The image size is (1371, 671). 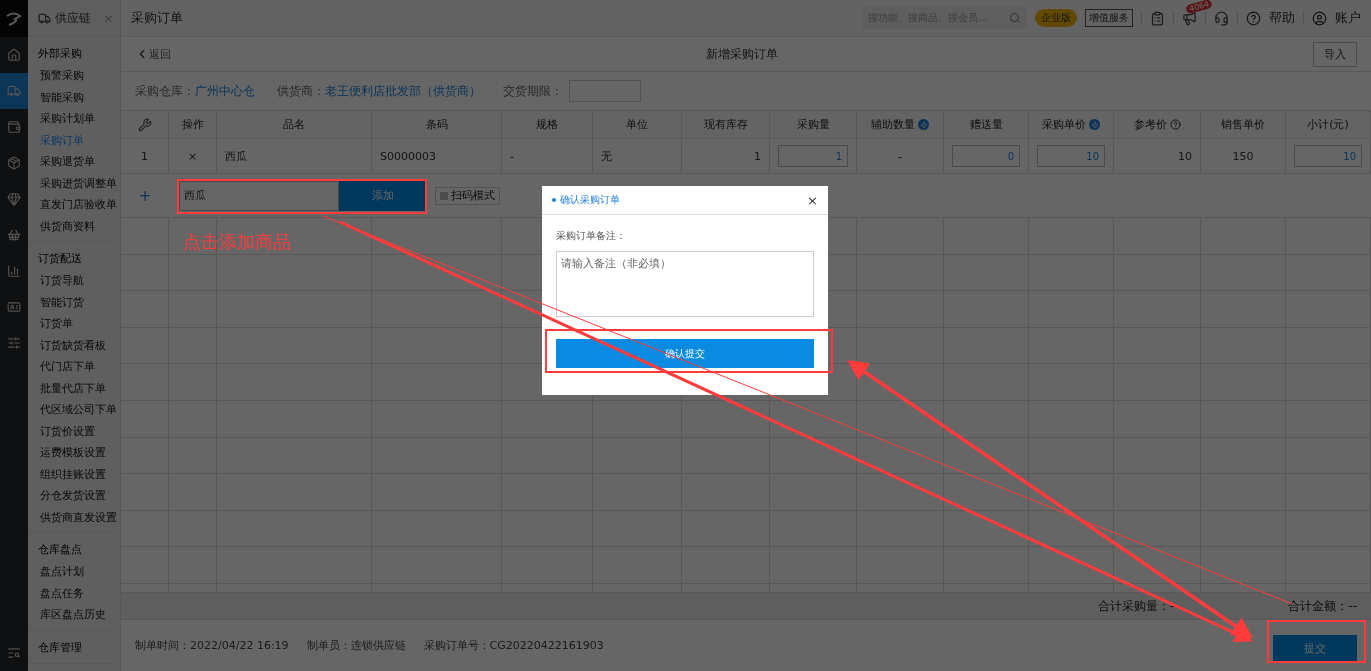 What do you see at coordinates (76, 496) in the screenshot?
I see `sidebar-item: 分仓发货设置` at bounding box center [76, 496].